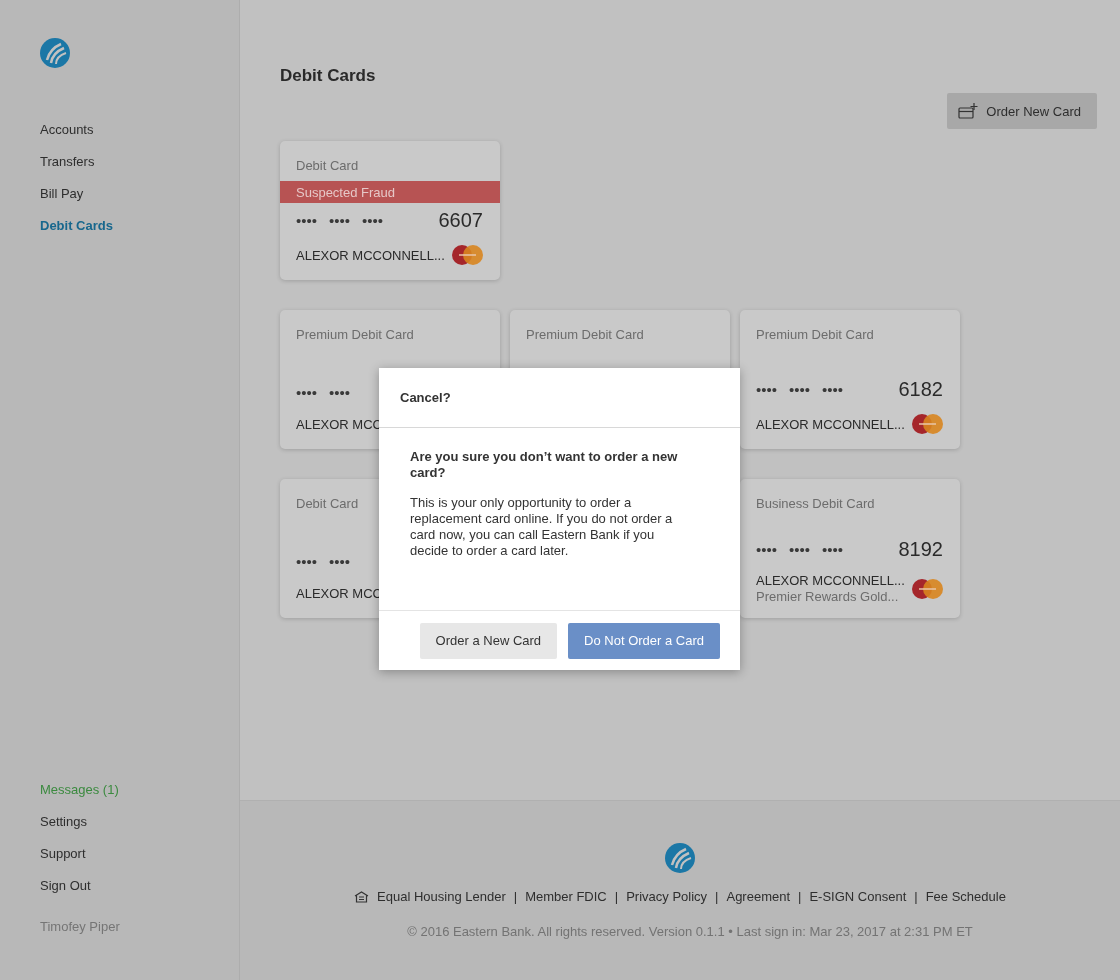  I want to click on fraud-banner: Suspected Fraud, so click(390, 192).